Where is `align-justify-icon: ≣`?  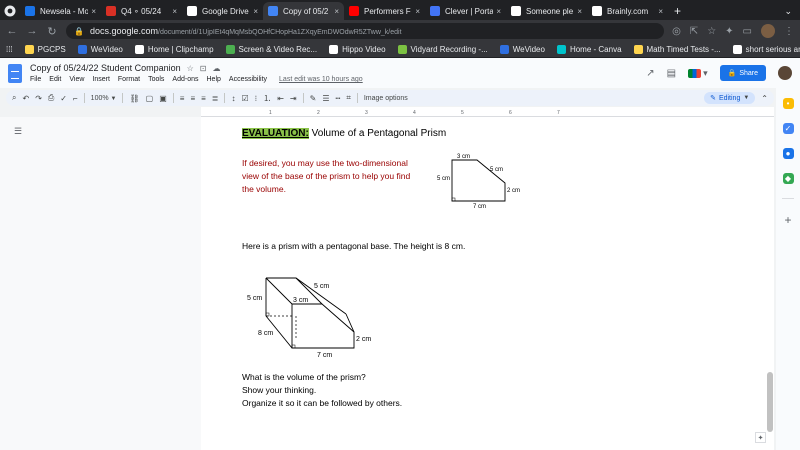 align-justify-icon: ≣ is located at coordinates (215, 98).